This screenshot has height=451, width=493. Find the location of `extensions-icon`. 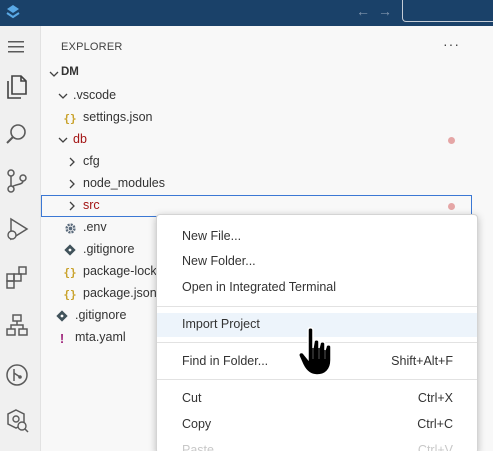

extensions-icon is located at coordinates (17, 277).